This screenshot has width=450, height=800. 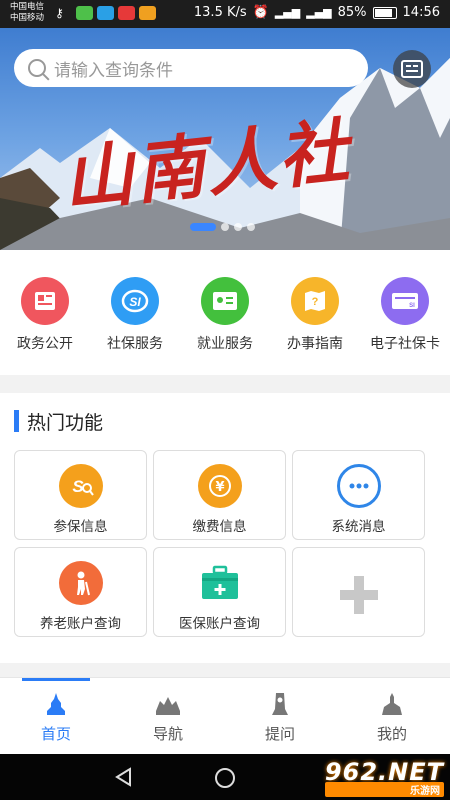 I want to click on quick-entry-label: 政务公开, so click(x=45, y=344).